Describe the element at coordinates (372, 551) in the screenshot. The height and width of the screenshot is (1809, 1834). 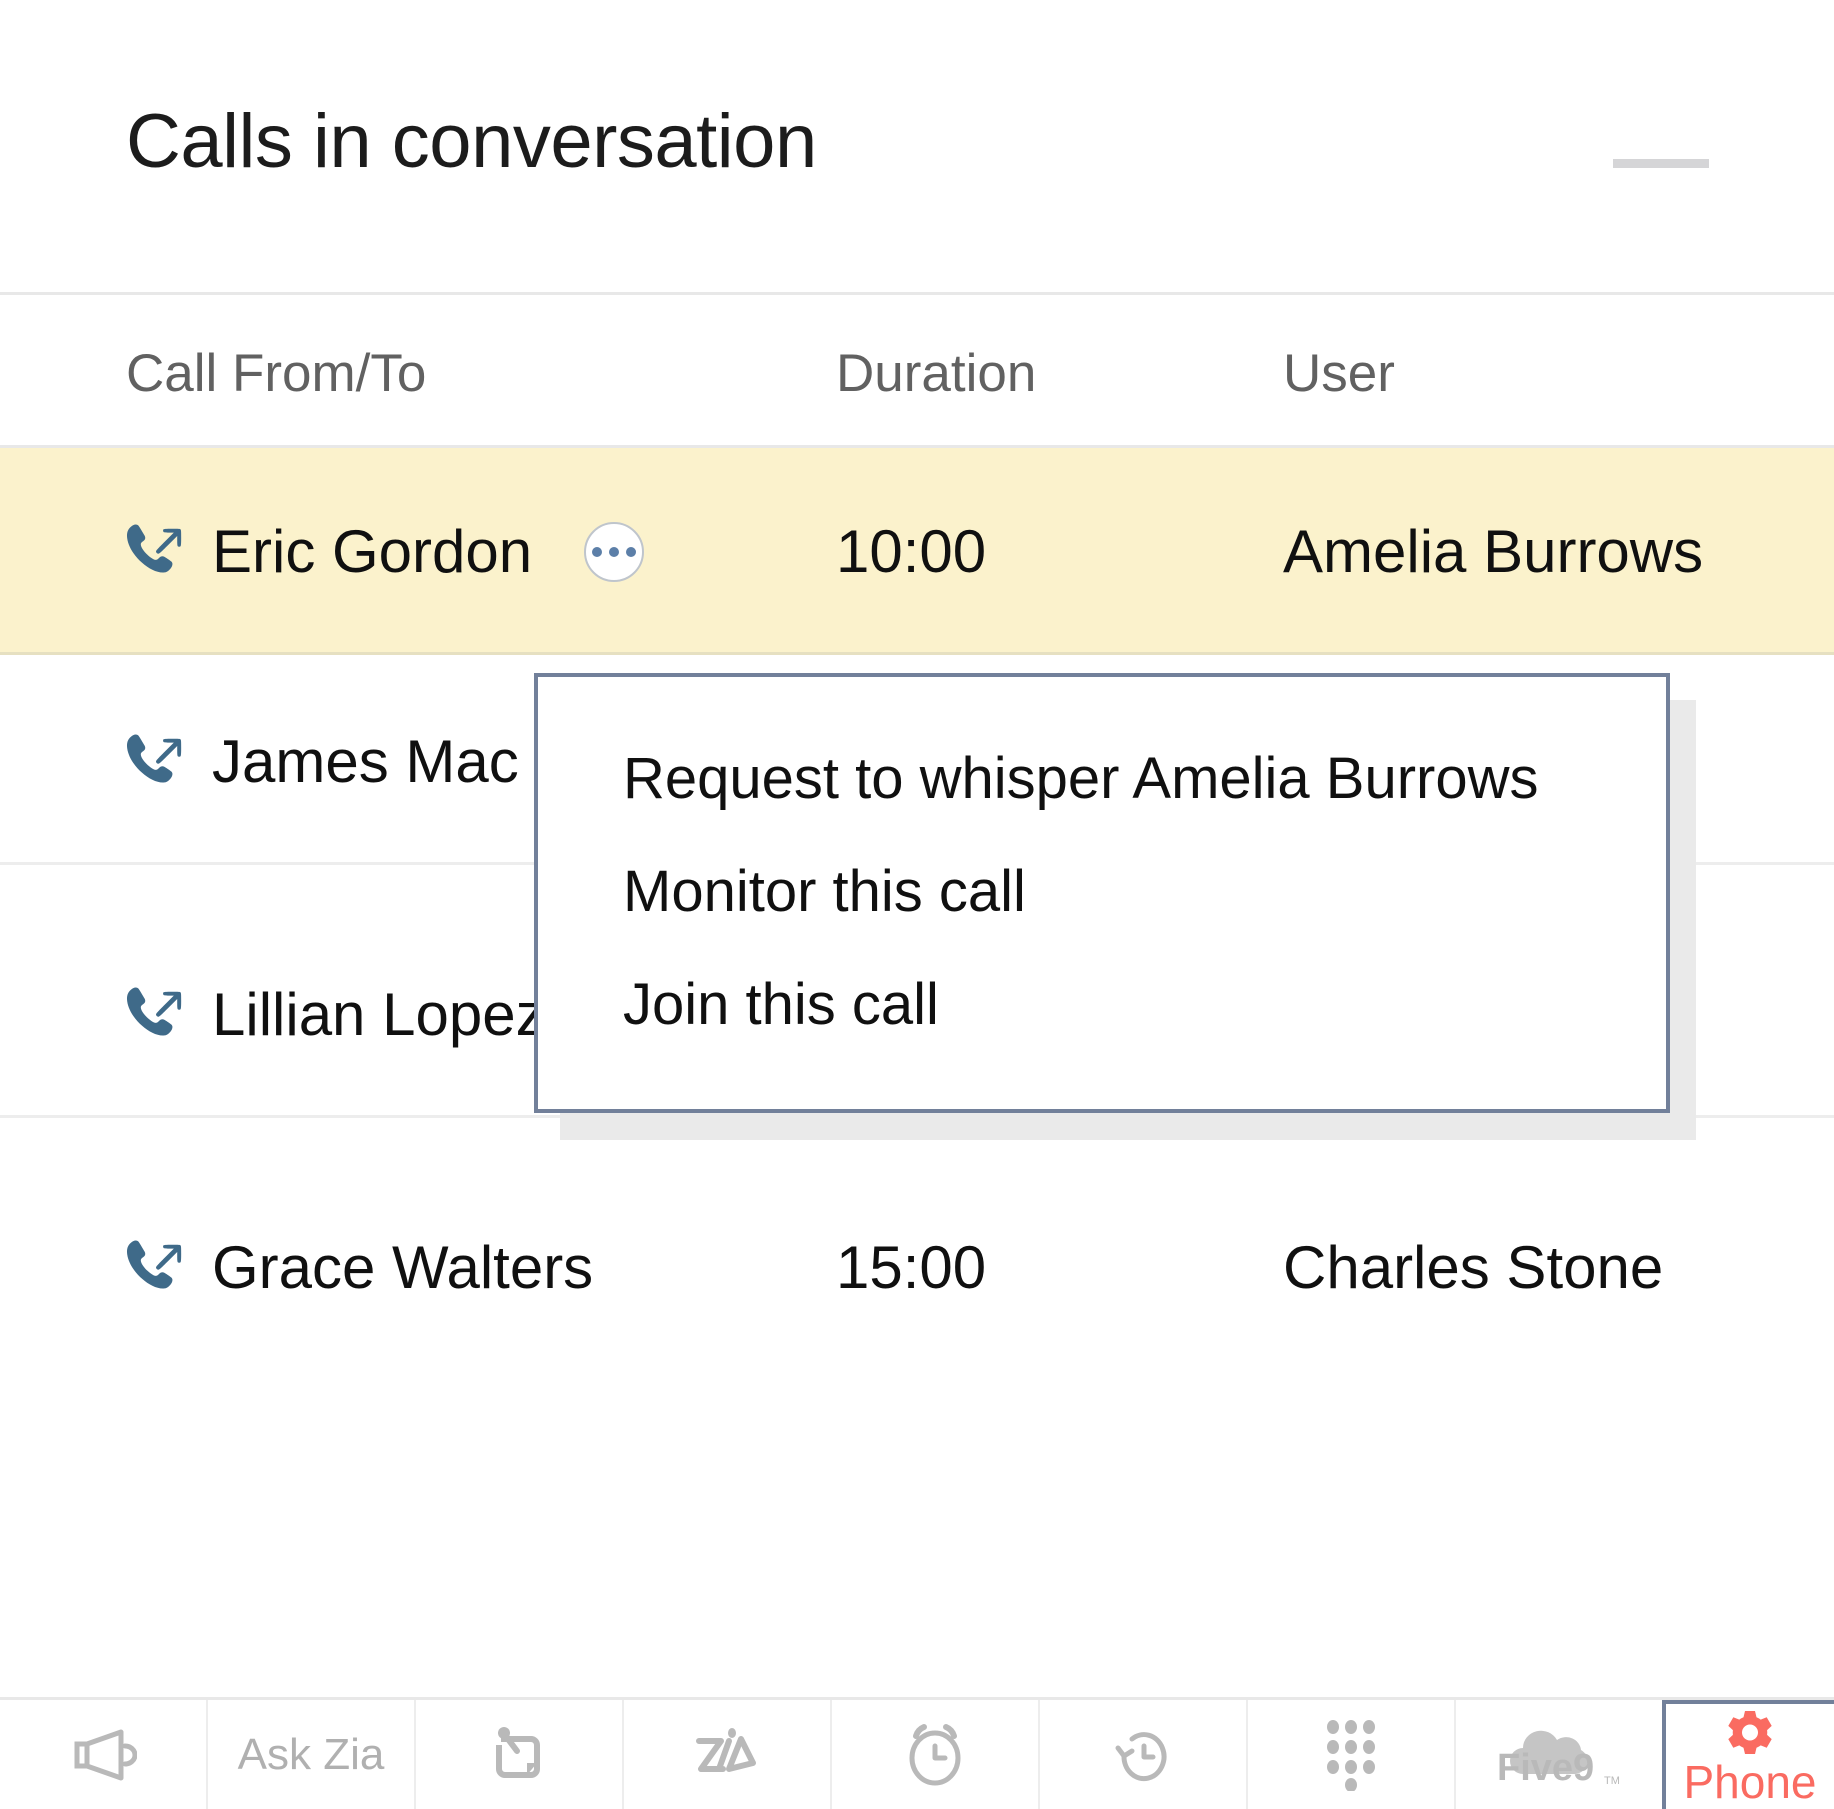
I see `call-contact-name: Eric Gordon` at that location.